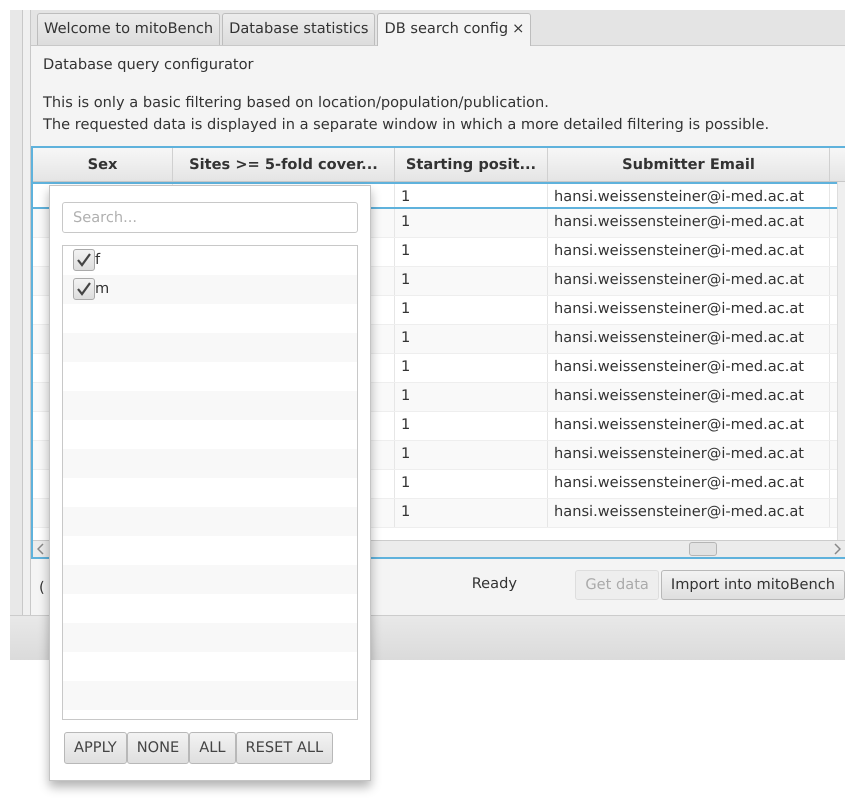 This screenshot has height=799, width=845. Describe the element at coordinates (42, 588) in the screenshot. I see `status-text: (` at that location.